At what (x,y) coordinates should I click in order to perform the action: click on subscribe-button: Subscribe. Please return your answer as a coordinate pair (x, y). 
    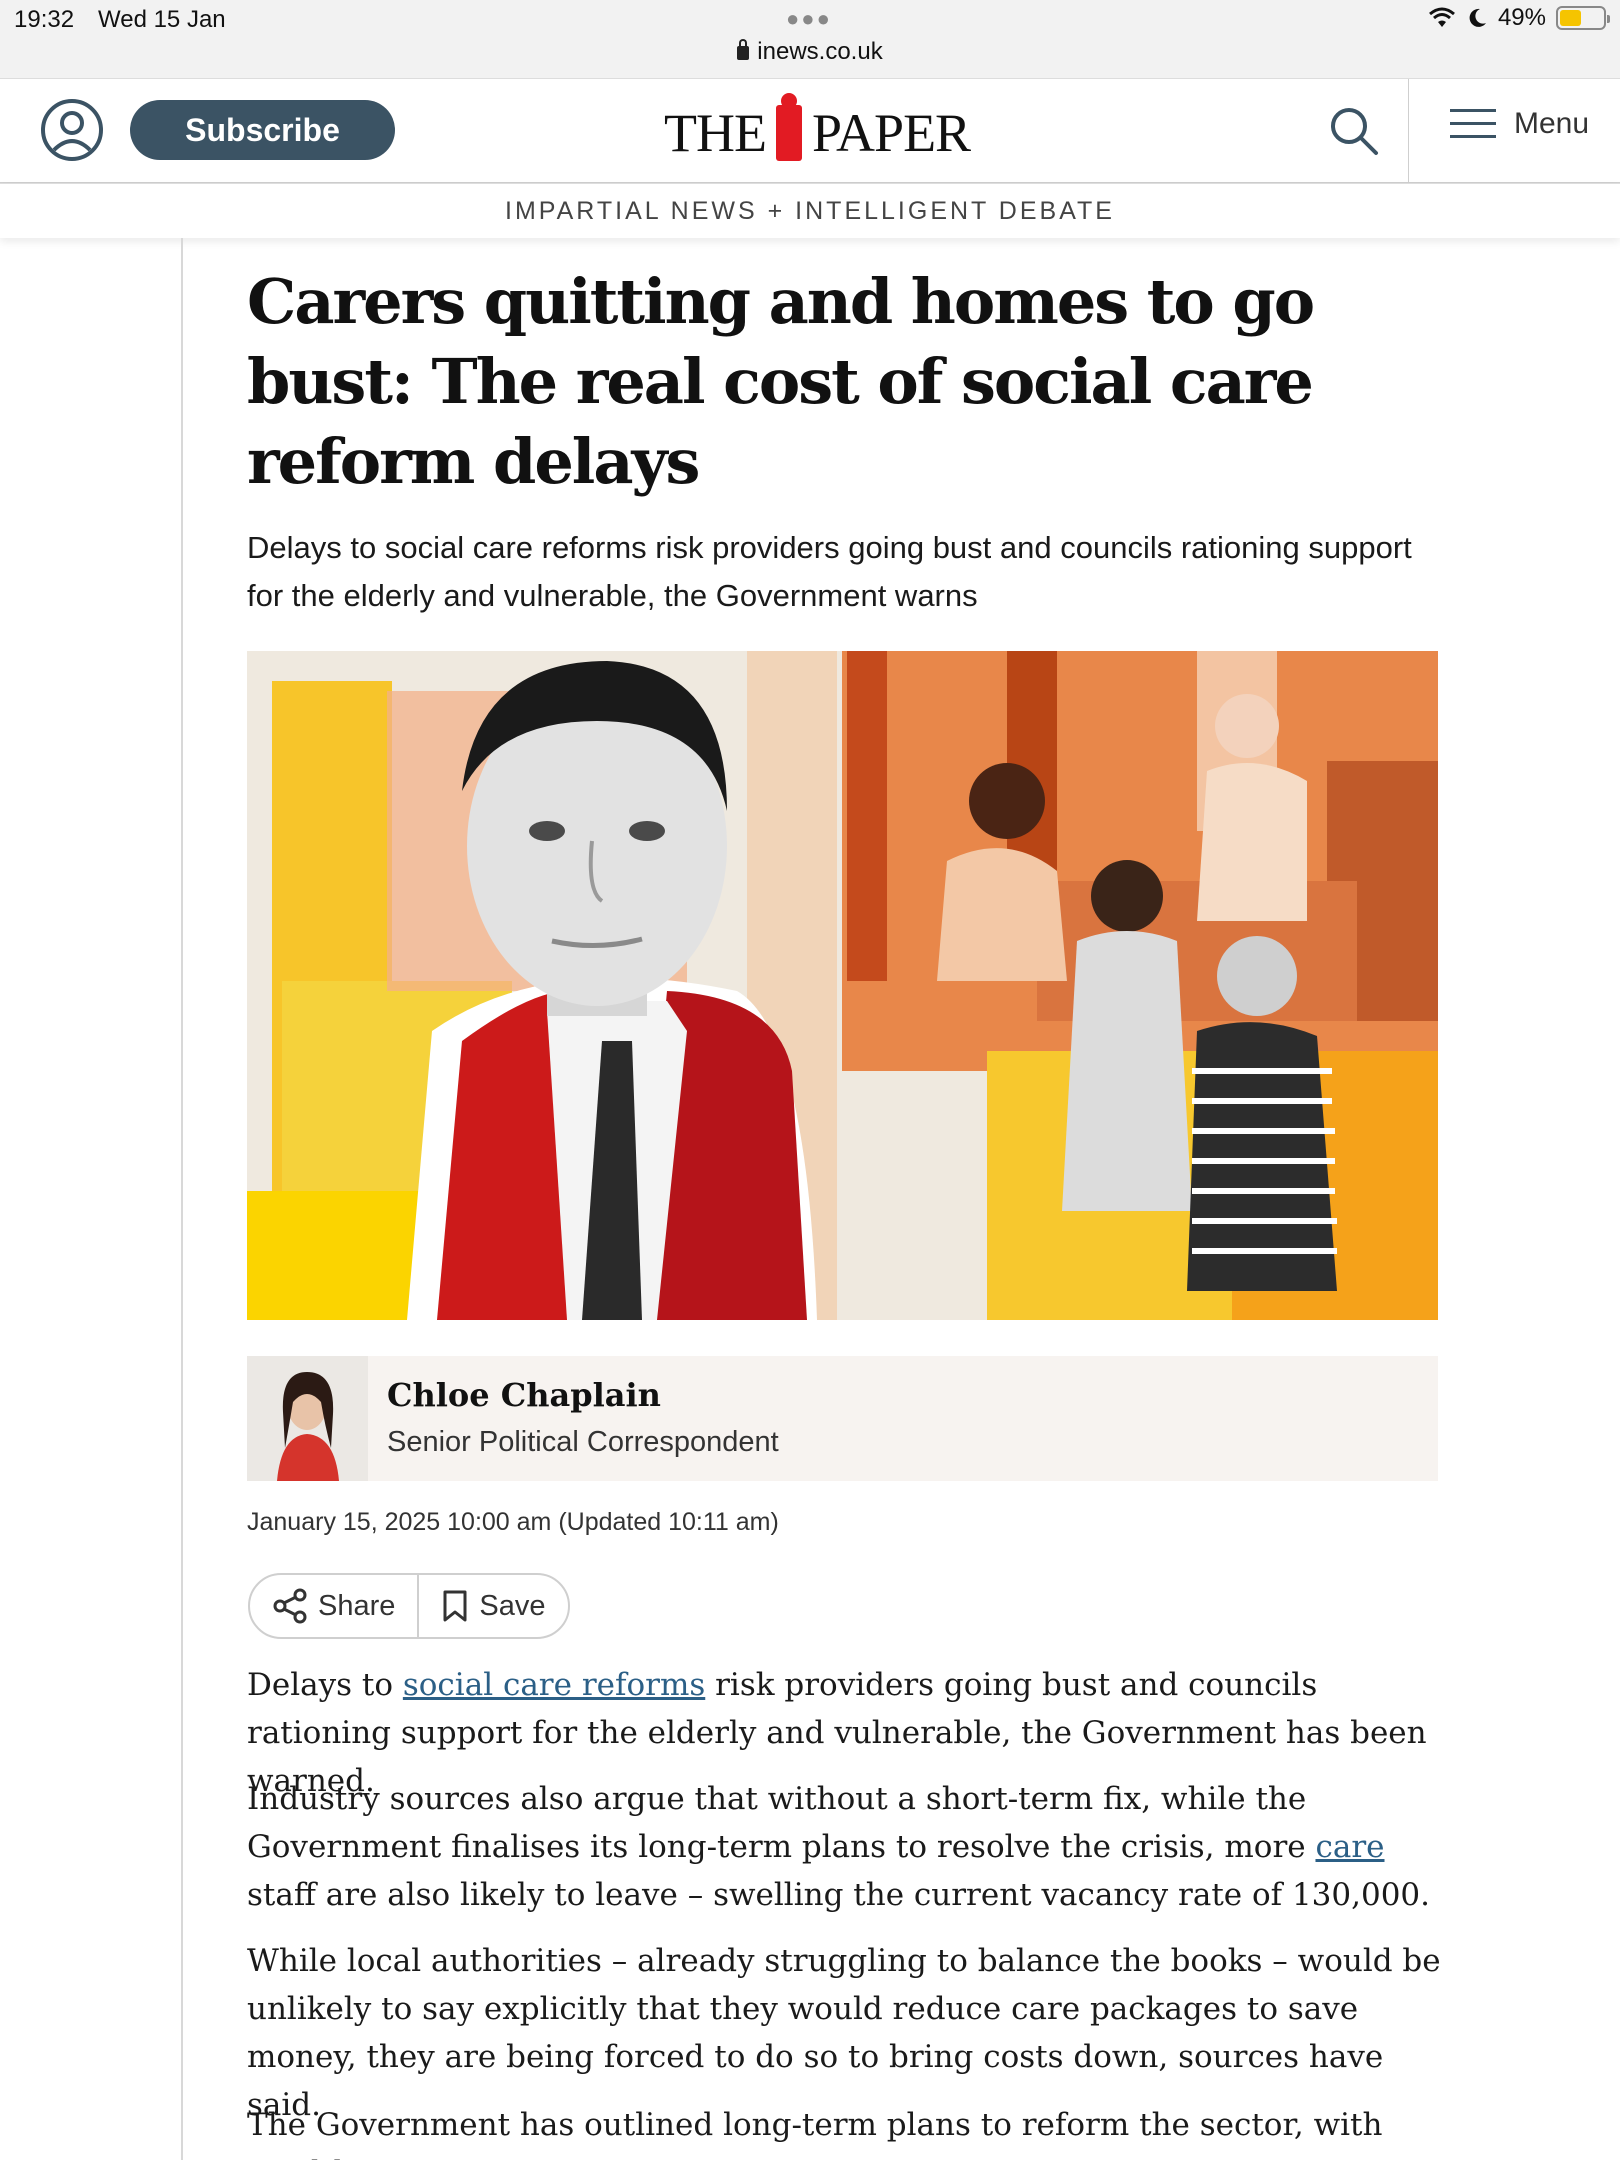
    Looking at the image, I should click on (262, 130).